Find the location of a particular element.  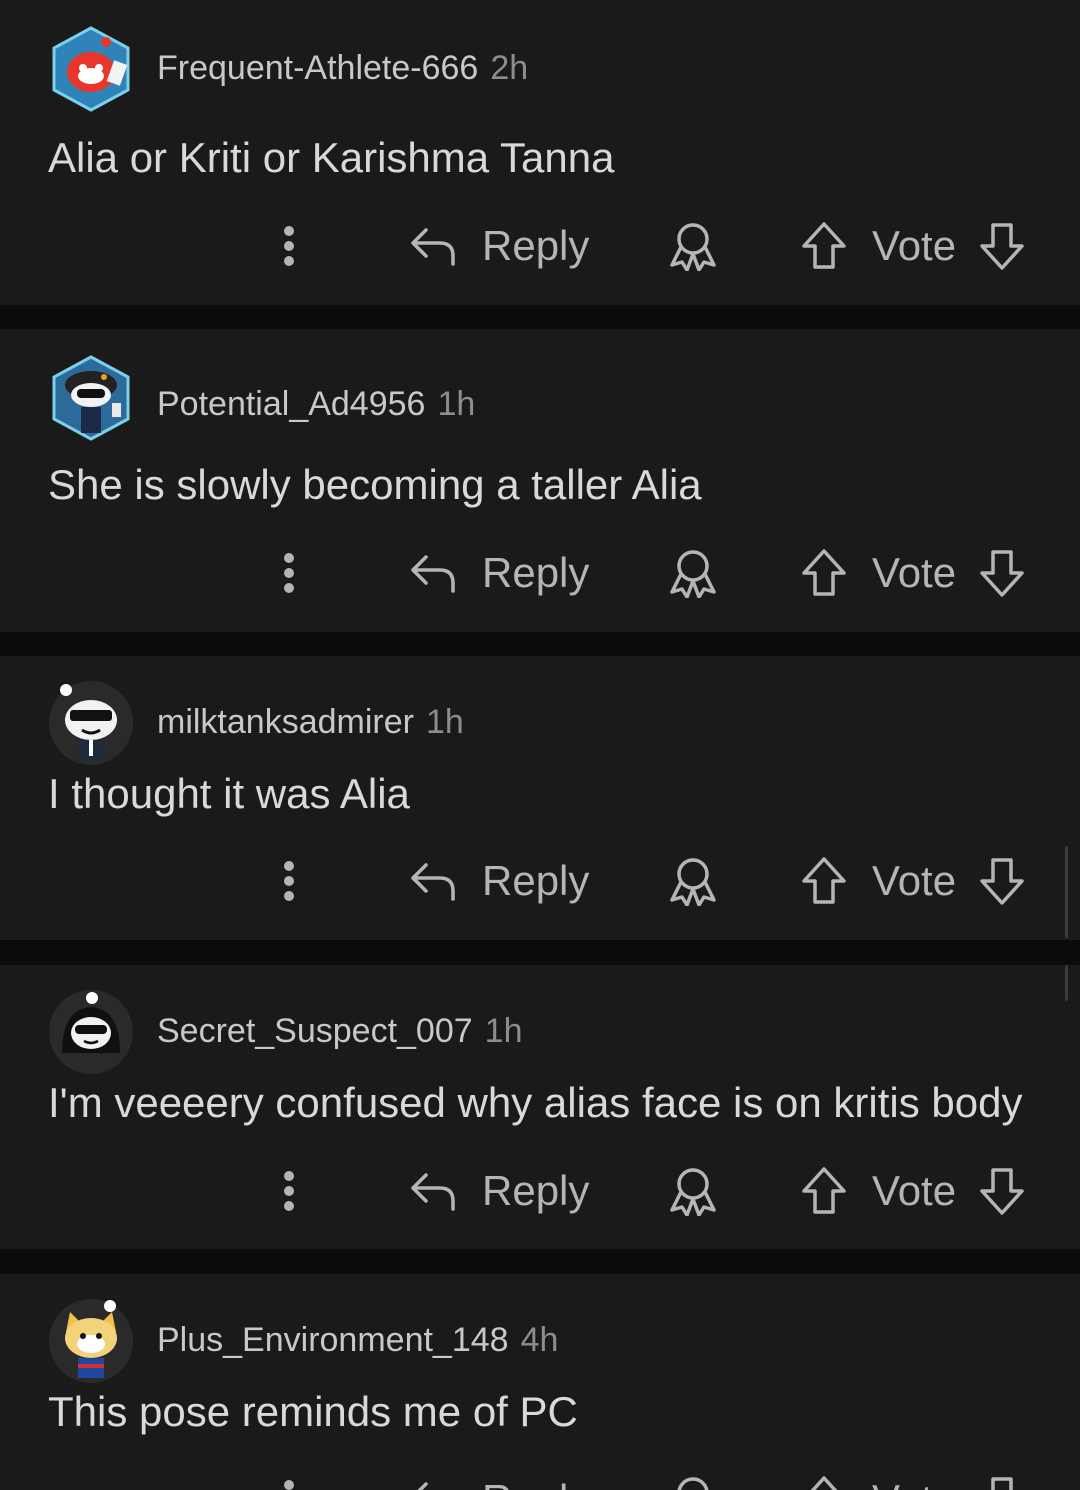

comment-meta: Frequent-Athlete-666 2h is located at coordinates (342, 68).